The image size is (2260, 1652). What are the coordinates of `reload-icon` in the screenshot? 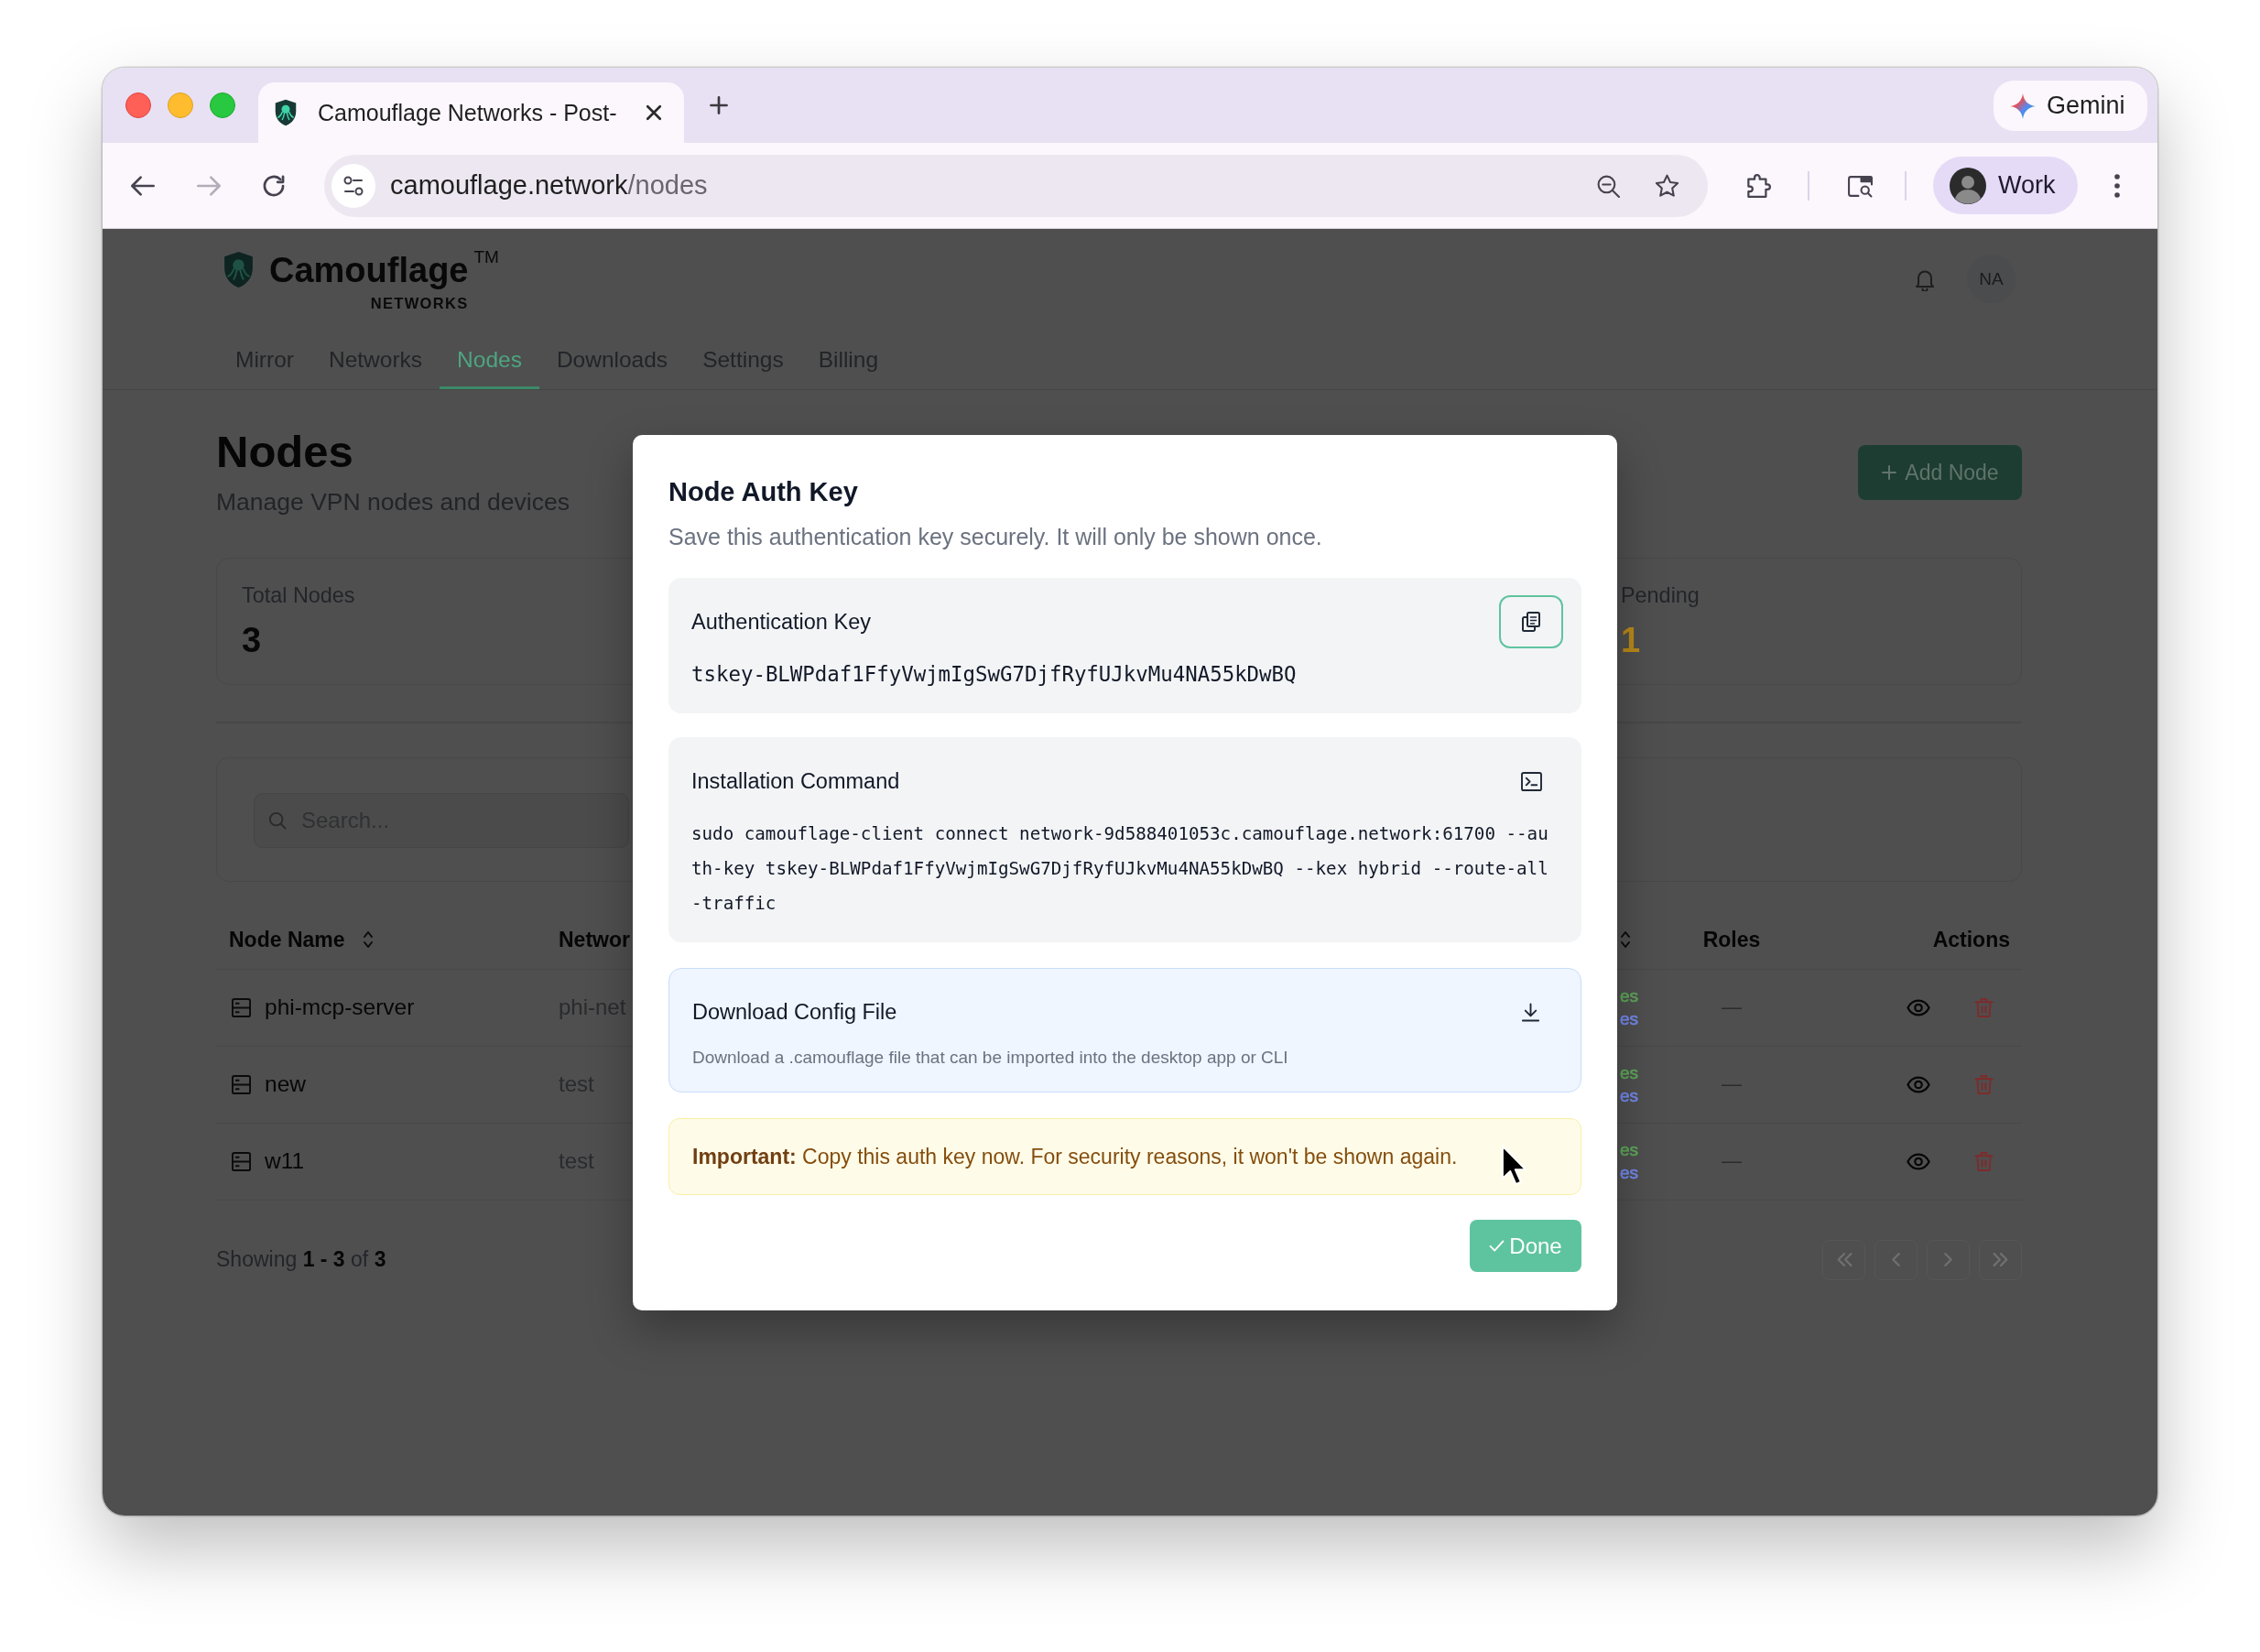 It's located at (274, 185).